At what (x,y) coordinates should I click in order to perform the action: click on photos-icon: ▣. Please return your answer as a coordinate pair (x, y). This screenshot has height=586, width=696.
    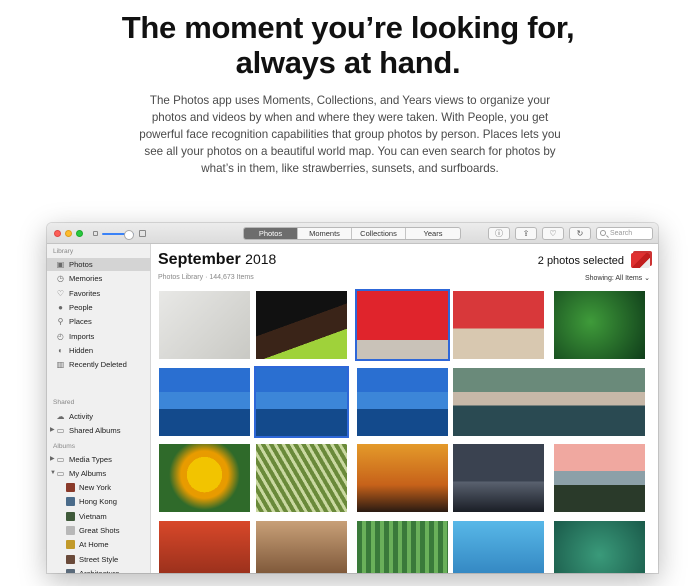
    Looking at the image, I should click on (60, 264).